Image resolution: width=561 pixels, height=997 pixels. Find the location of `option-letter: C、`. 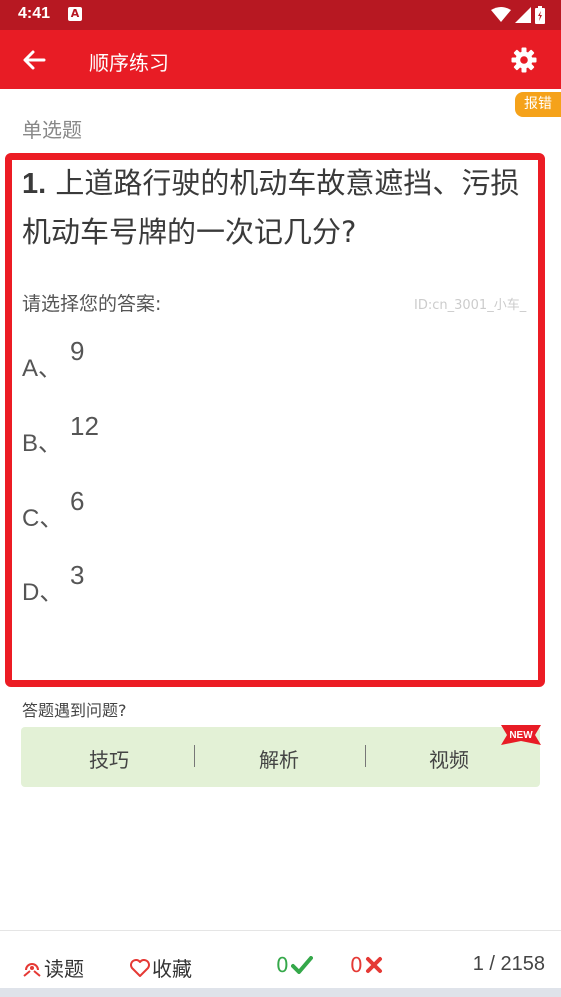

option-letter: C、 is located at coordinates (43, 518).